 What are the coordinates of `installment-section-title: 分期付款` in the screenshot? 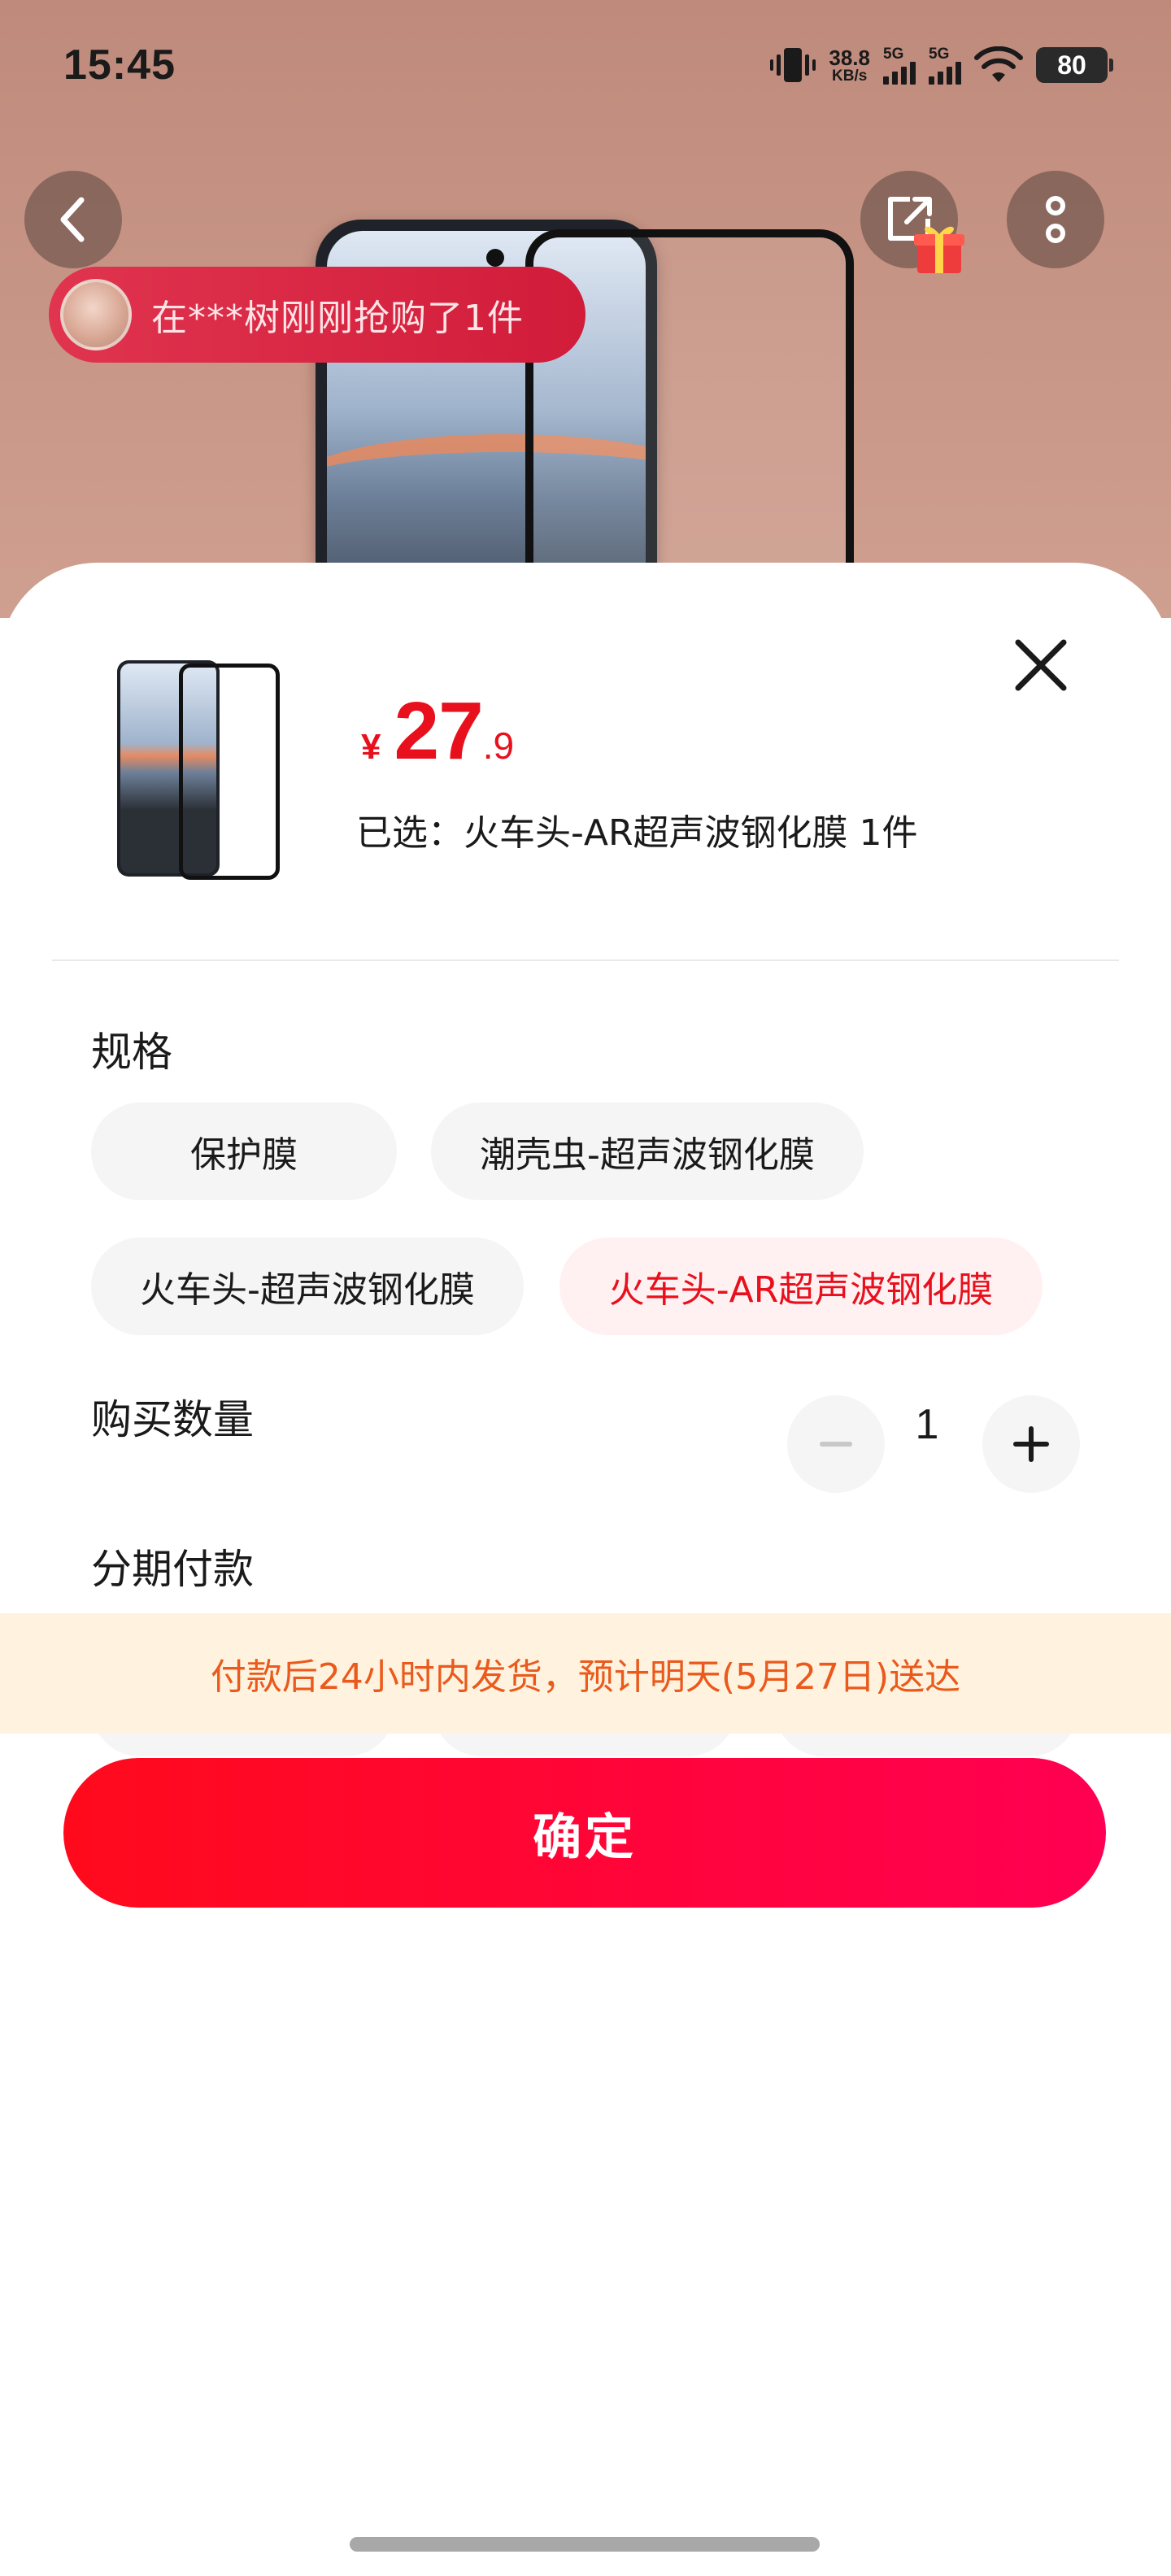 It's located at (172, 1569).